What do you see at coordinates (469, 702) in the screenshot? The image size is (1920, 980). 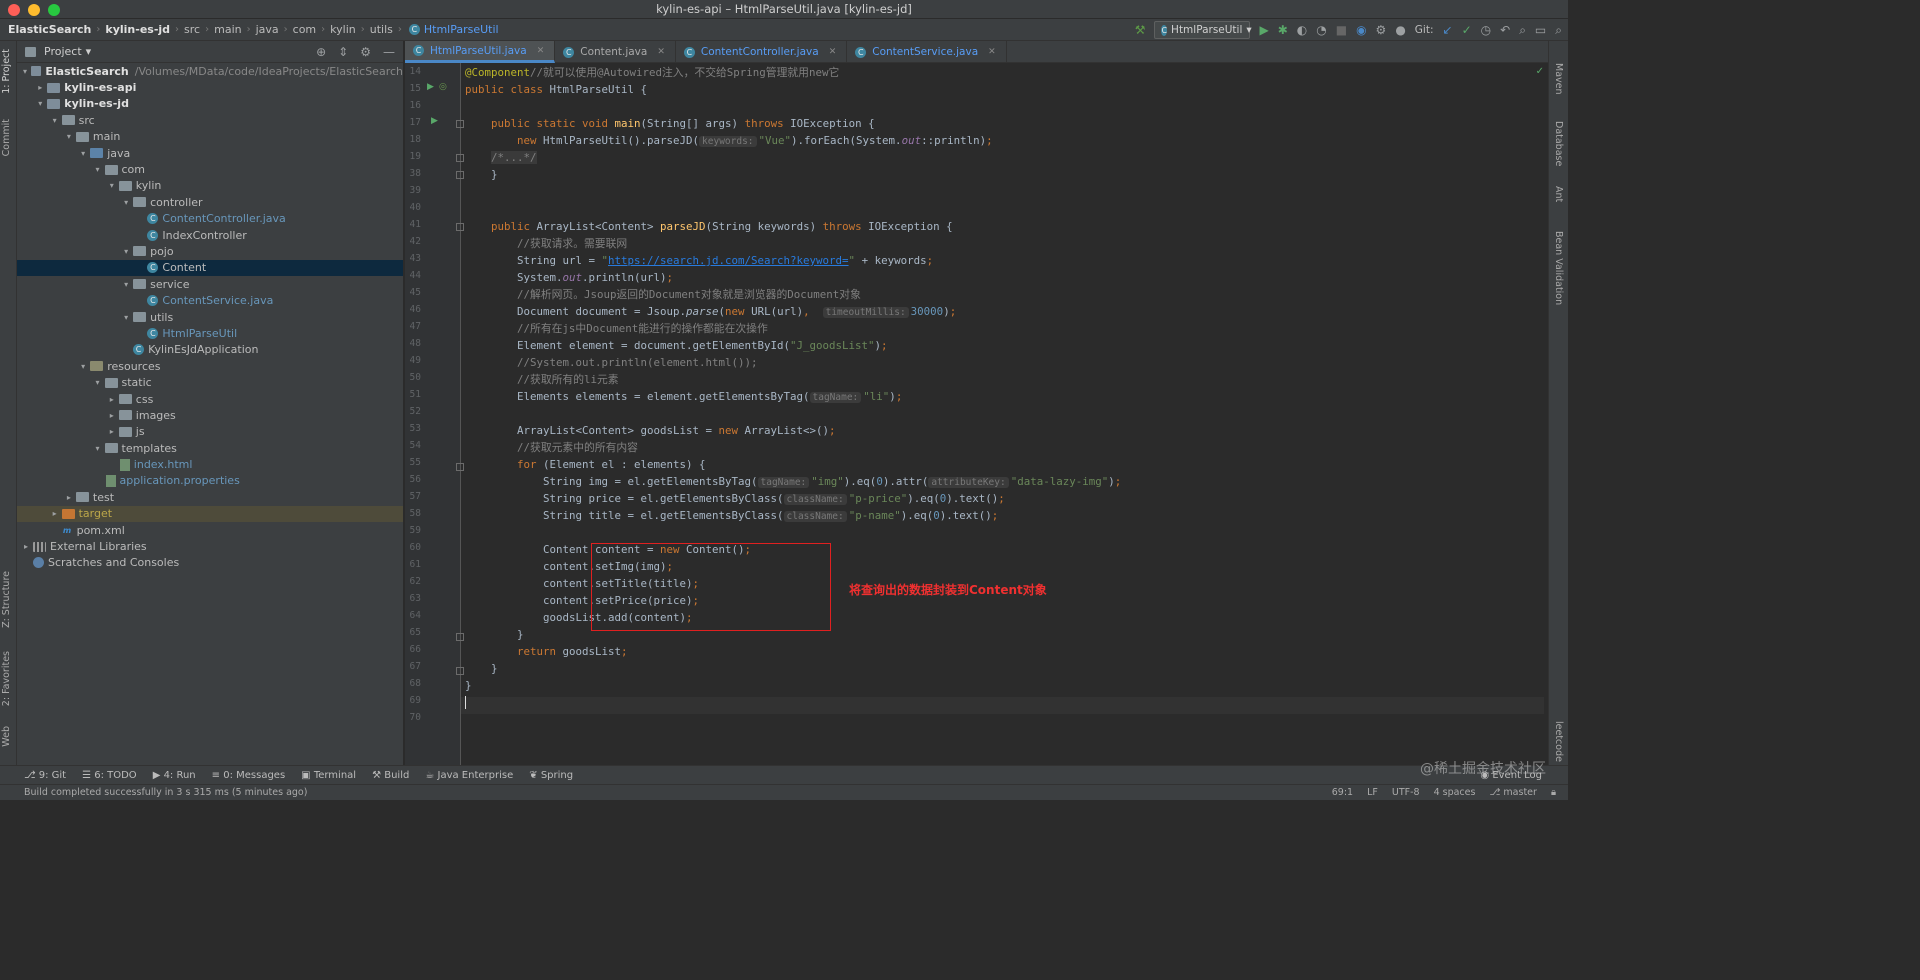 I see `code-line` at bounding box center [469, 702].